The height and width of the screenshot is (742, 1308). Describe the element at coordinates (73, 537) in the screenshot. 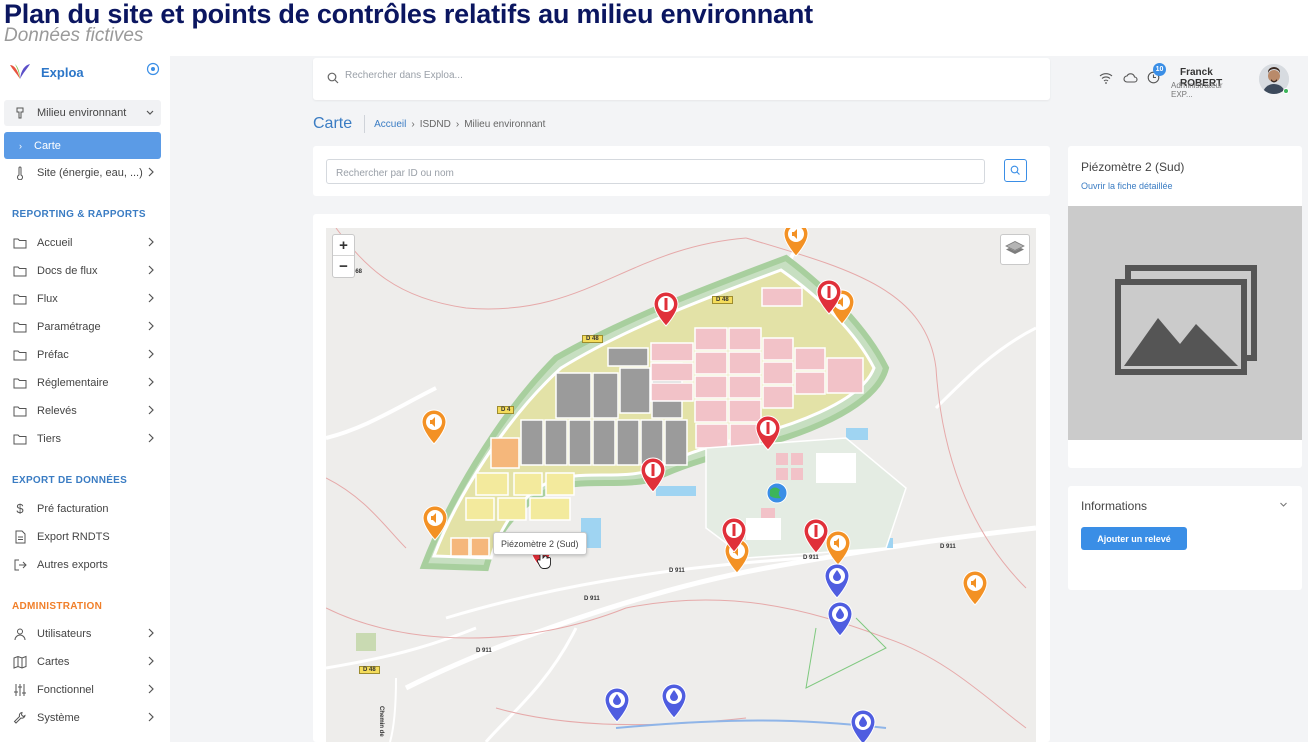

I see `sidebar-item-label: Export RNDTS` at that location.